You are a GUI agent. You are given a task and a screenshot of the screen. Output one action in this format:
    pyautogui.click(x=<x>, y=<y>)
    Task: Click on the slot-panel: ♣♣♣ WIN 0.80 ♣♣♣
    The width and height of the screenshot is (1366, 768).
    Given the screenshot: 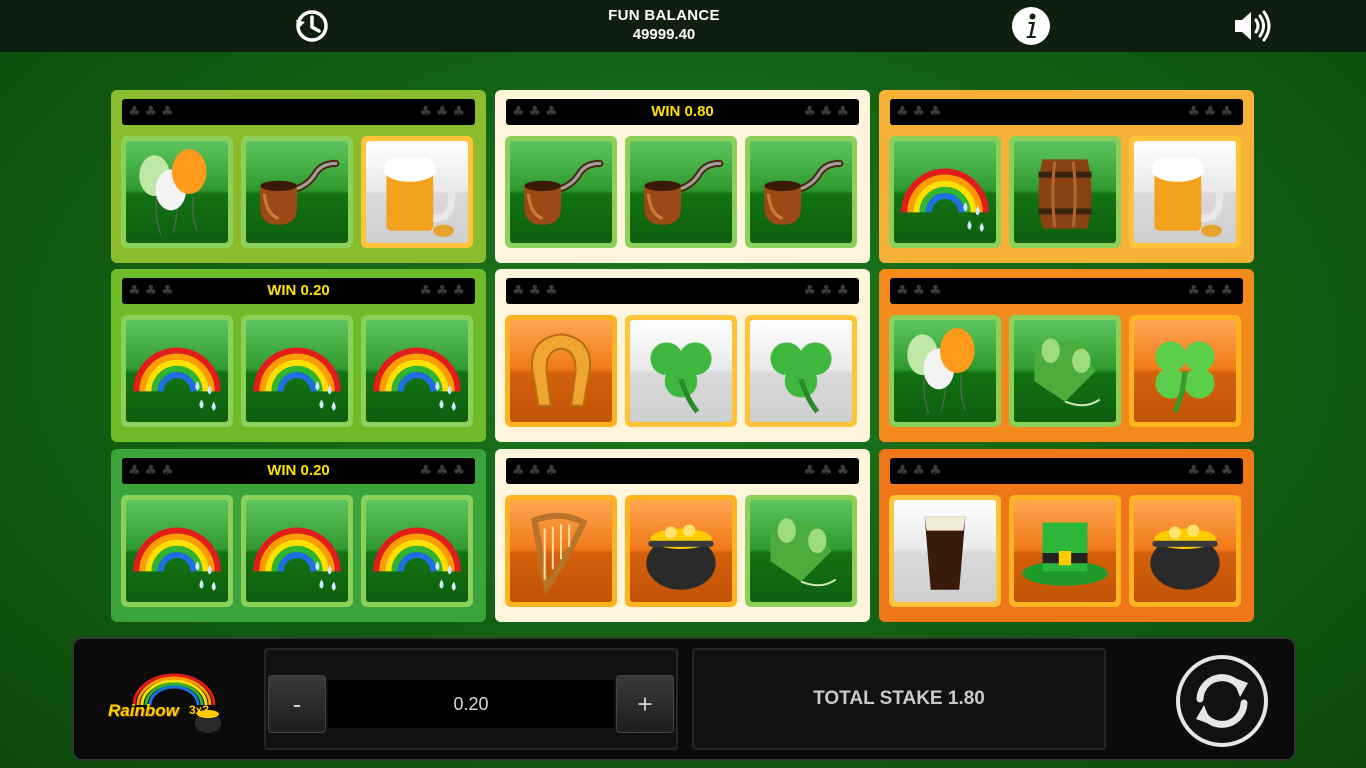 What is the action you would take?
    pyautogui.click(x=682, y=176)
    